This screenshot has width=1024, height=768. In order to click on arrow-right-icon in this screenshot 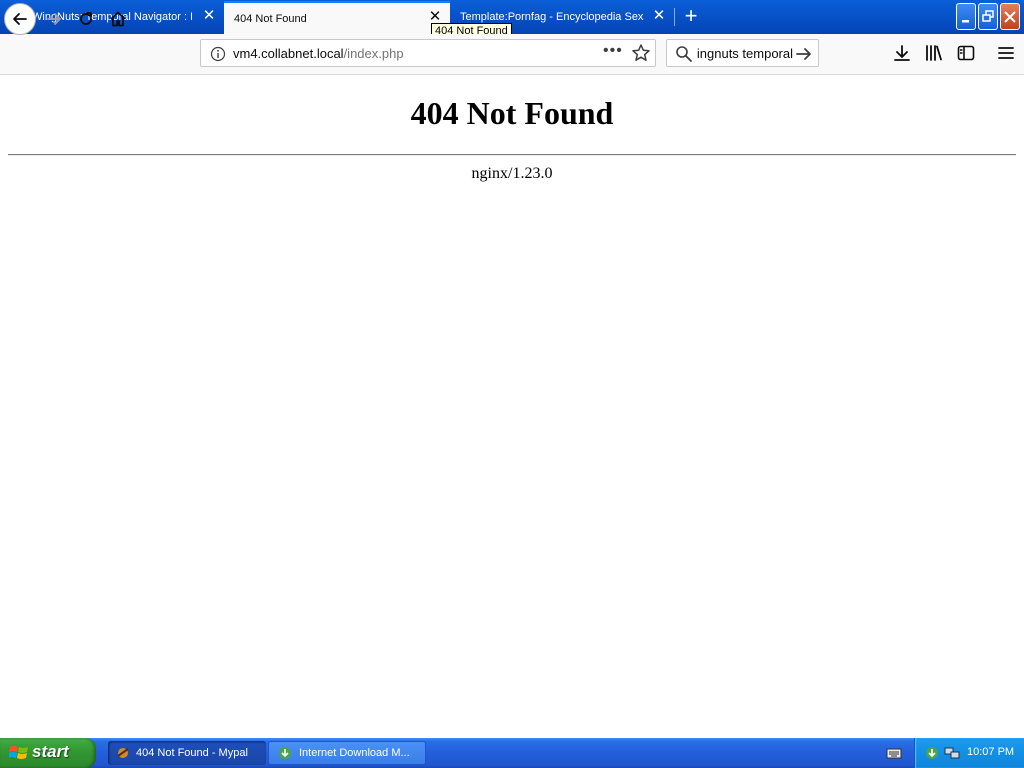, I will do `click(54, 19)`.